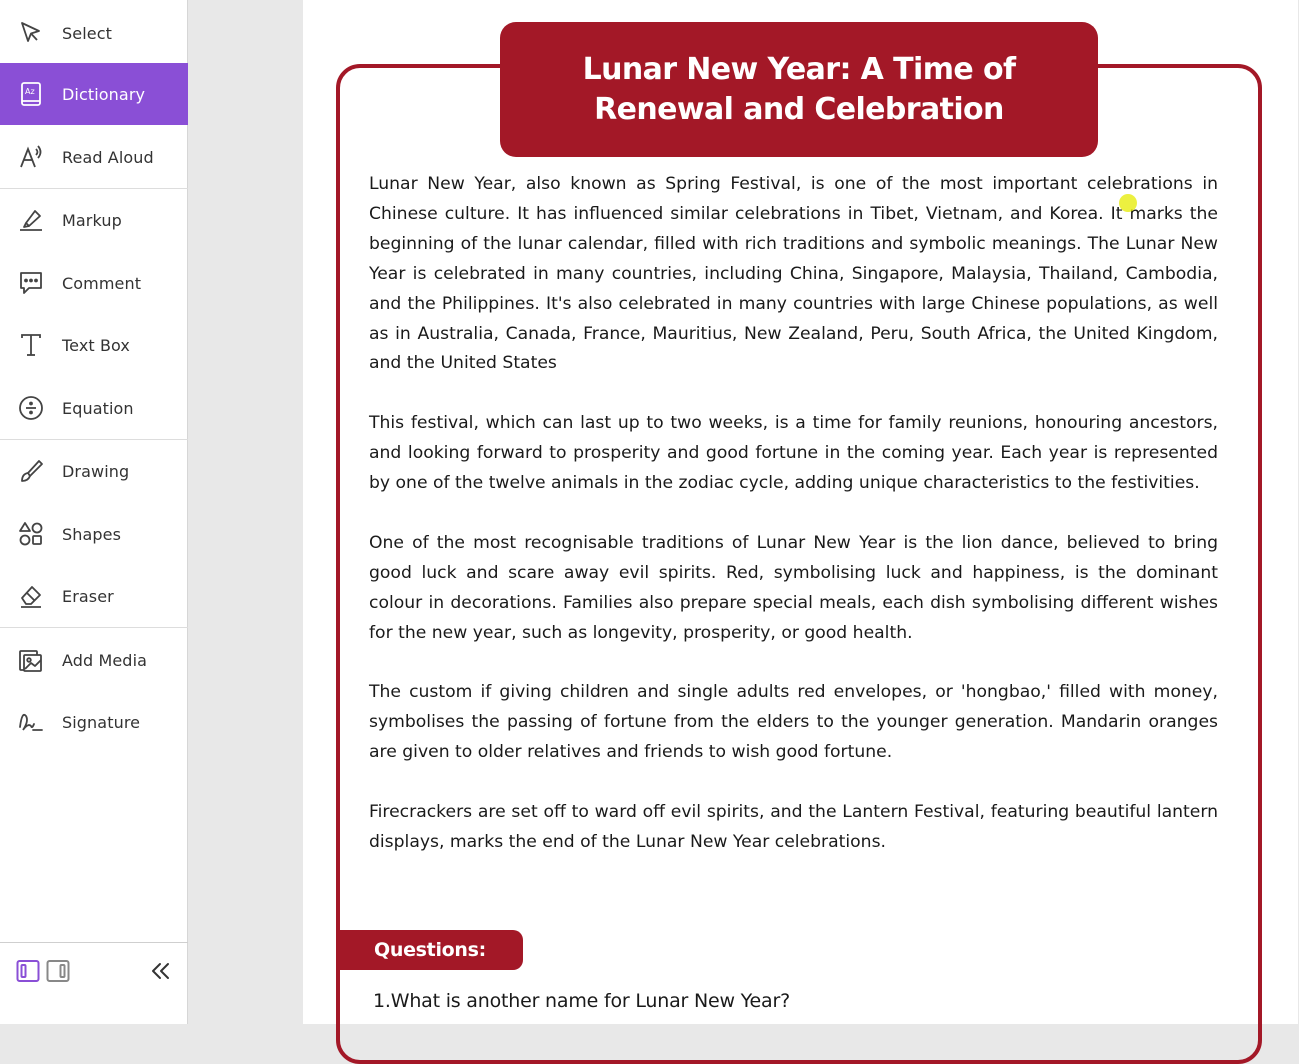 The width and height of the screenshot is (1299, 1064). Describe the element at coordinates (31, 283) in the screenshot. I see `comment-icon` at that location.